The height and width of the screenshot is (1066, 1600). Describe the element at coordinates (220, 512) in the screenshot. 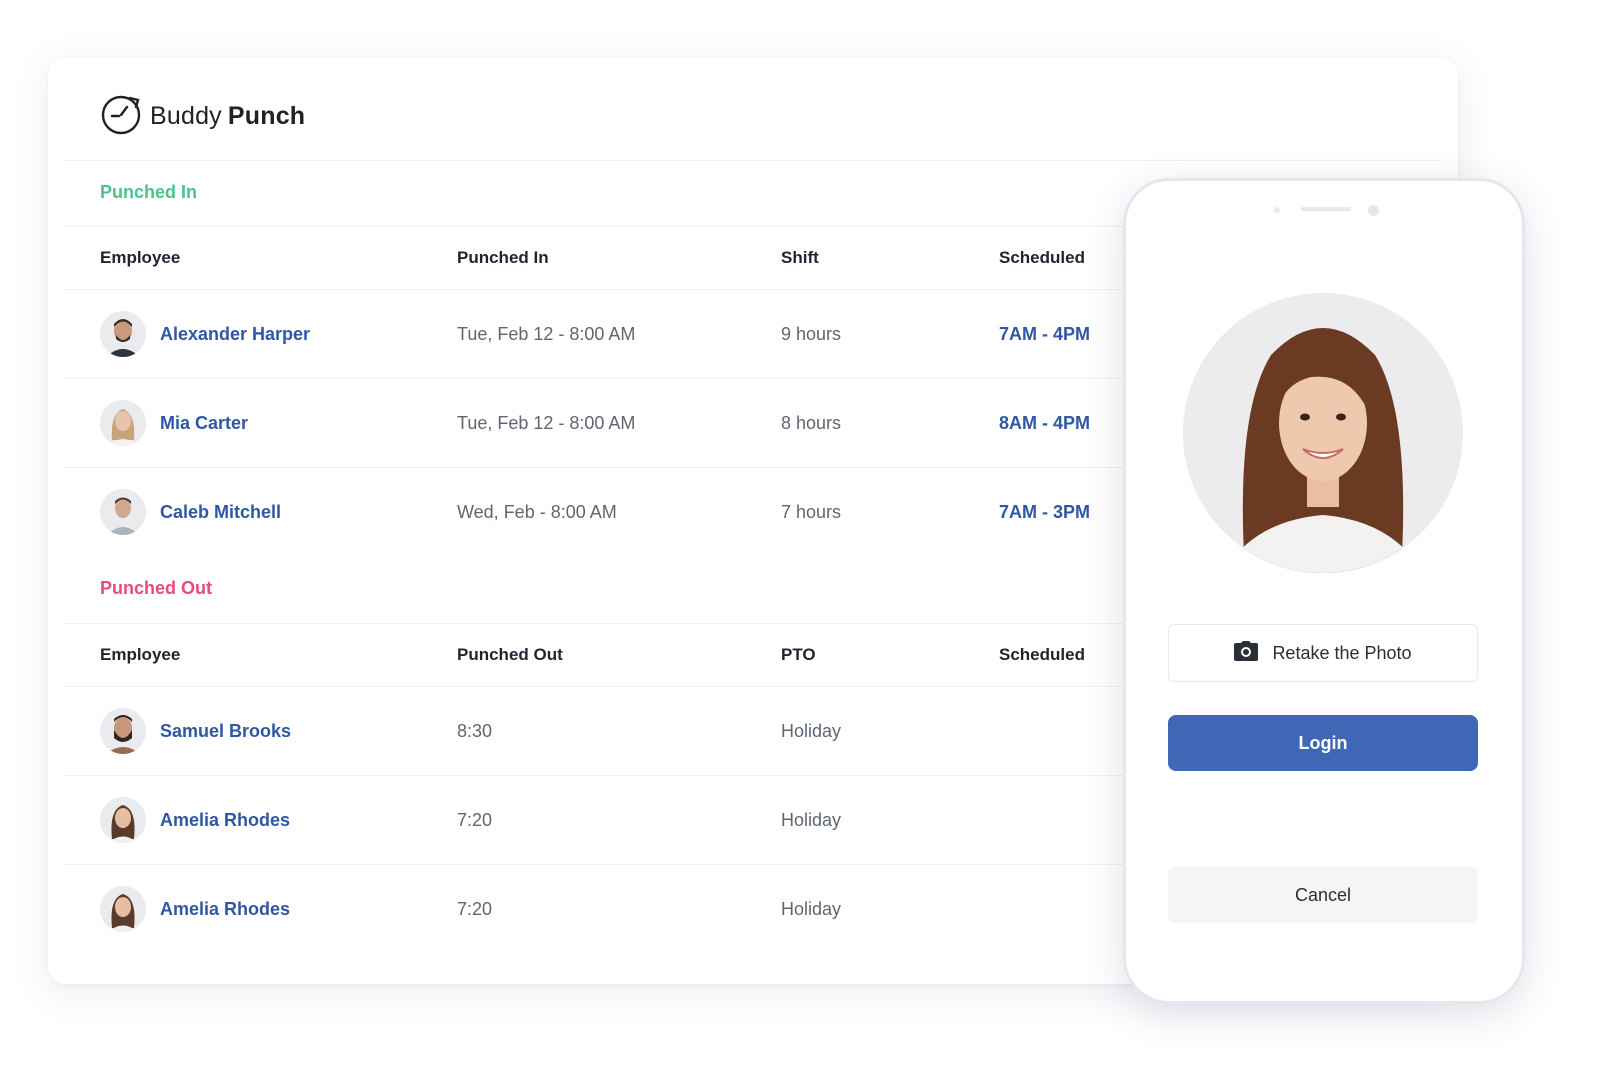

I see `employee-name-link: Caleb Mitchell` at that location.